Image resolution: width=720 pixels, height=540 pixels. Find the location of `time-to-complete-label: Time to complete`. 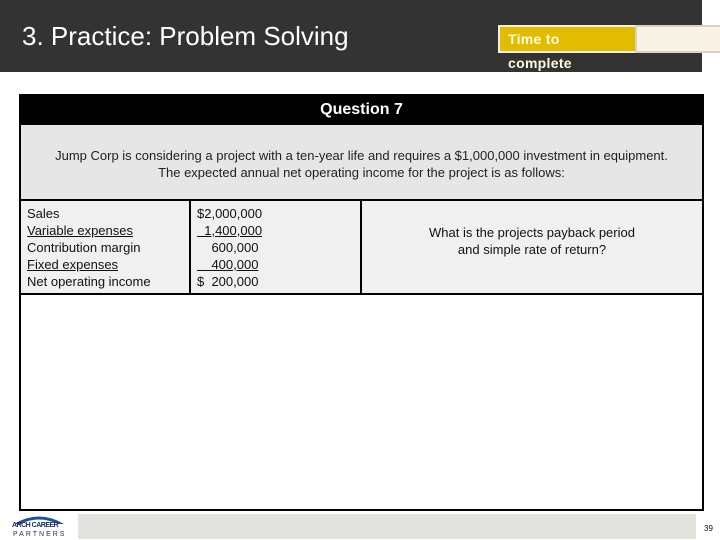

time-to-complete-label: Time to complete is located at coordinates (566, 48).